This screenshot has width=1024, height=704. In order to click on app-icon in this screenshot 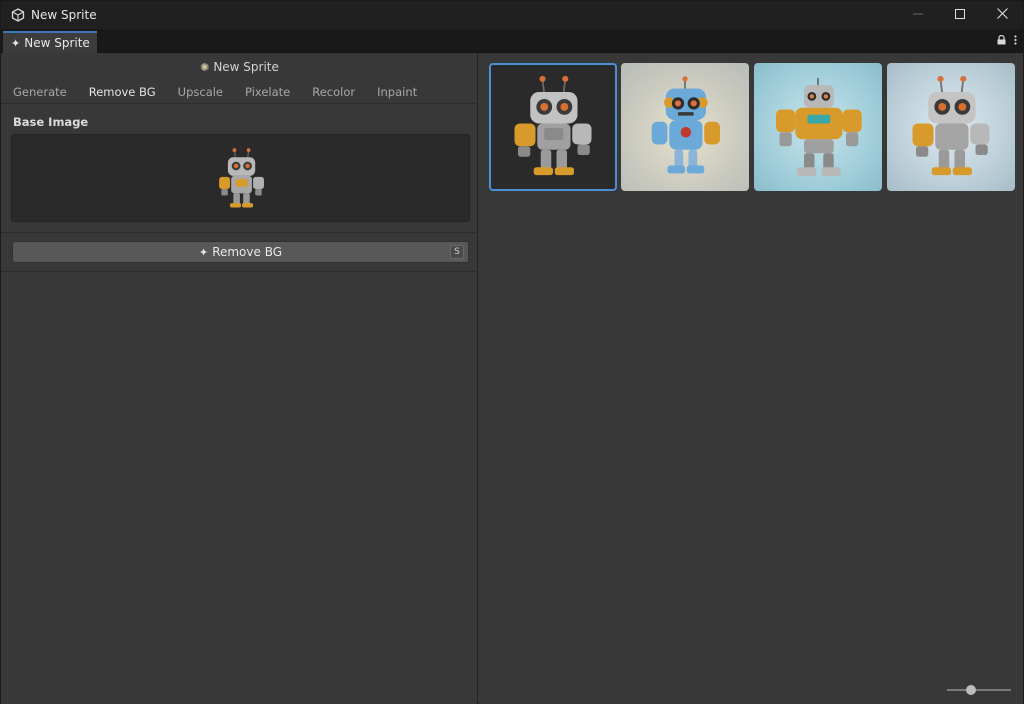, I will do `click(18, 15)`.